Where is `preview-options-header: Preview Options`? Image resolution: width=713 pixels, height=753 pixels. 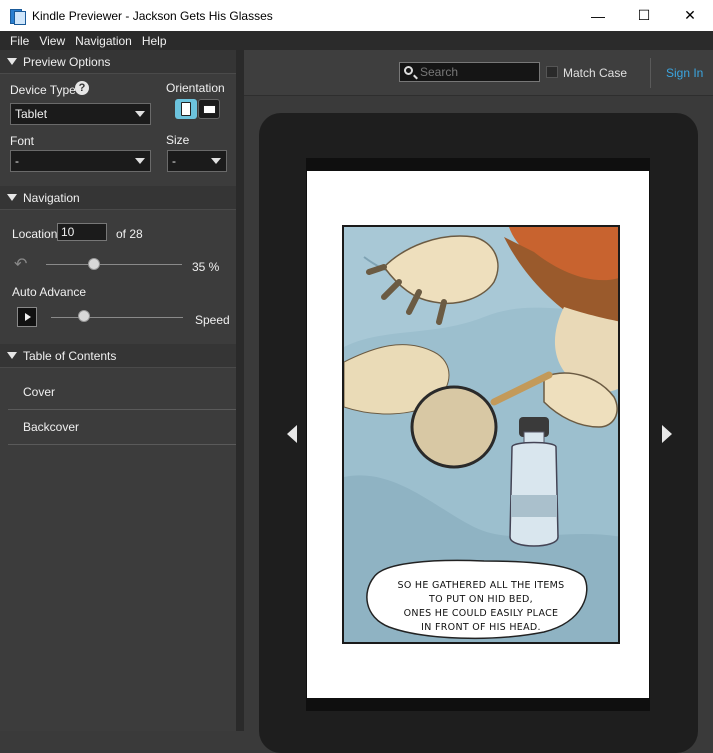
preview-options-header: Preview Options is located at coordinates (118, 62).